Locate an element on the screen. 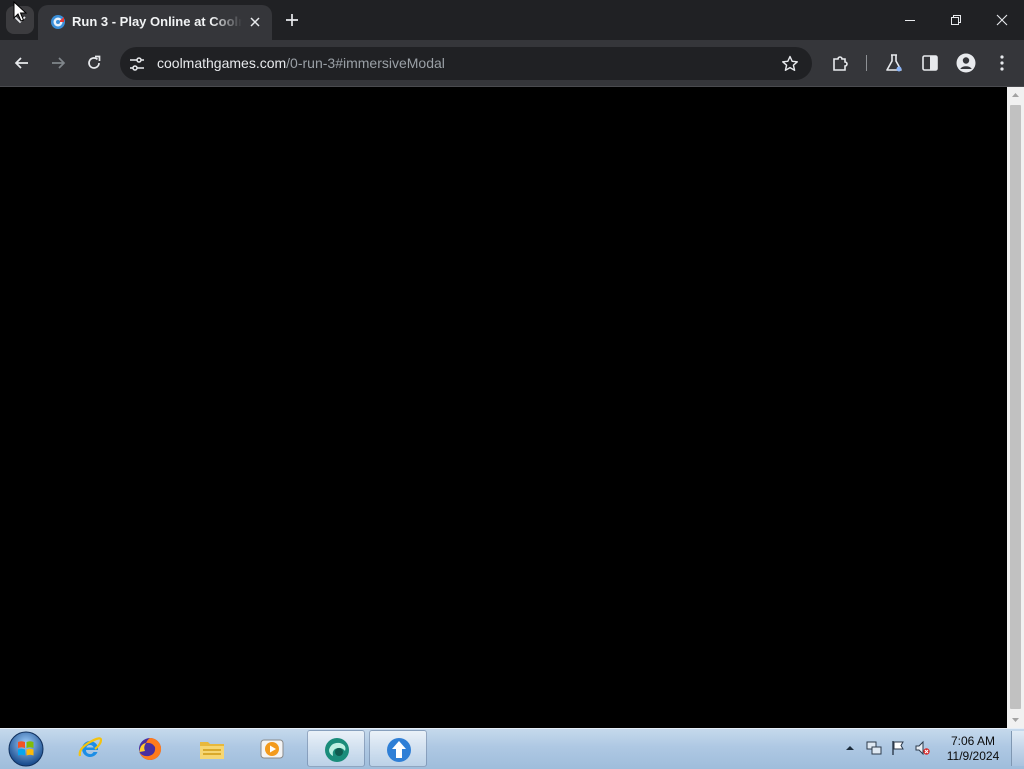  close-window-button is located at coordinates (1001, 20).